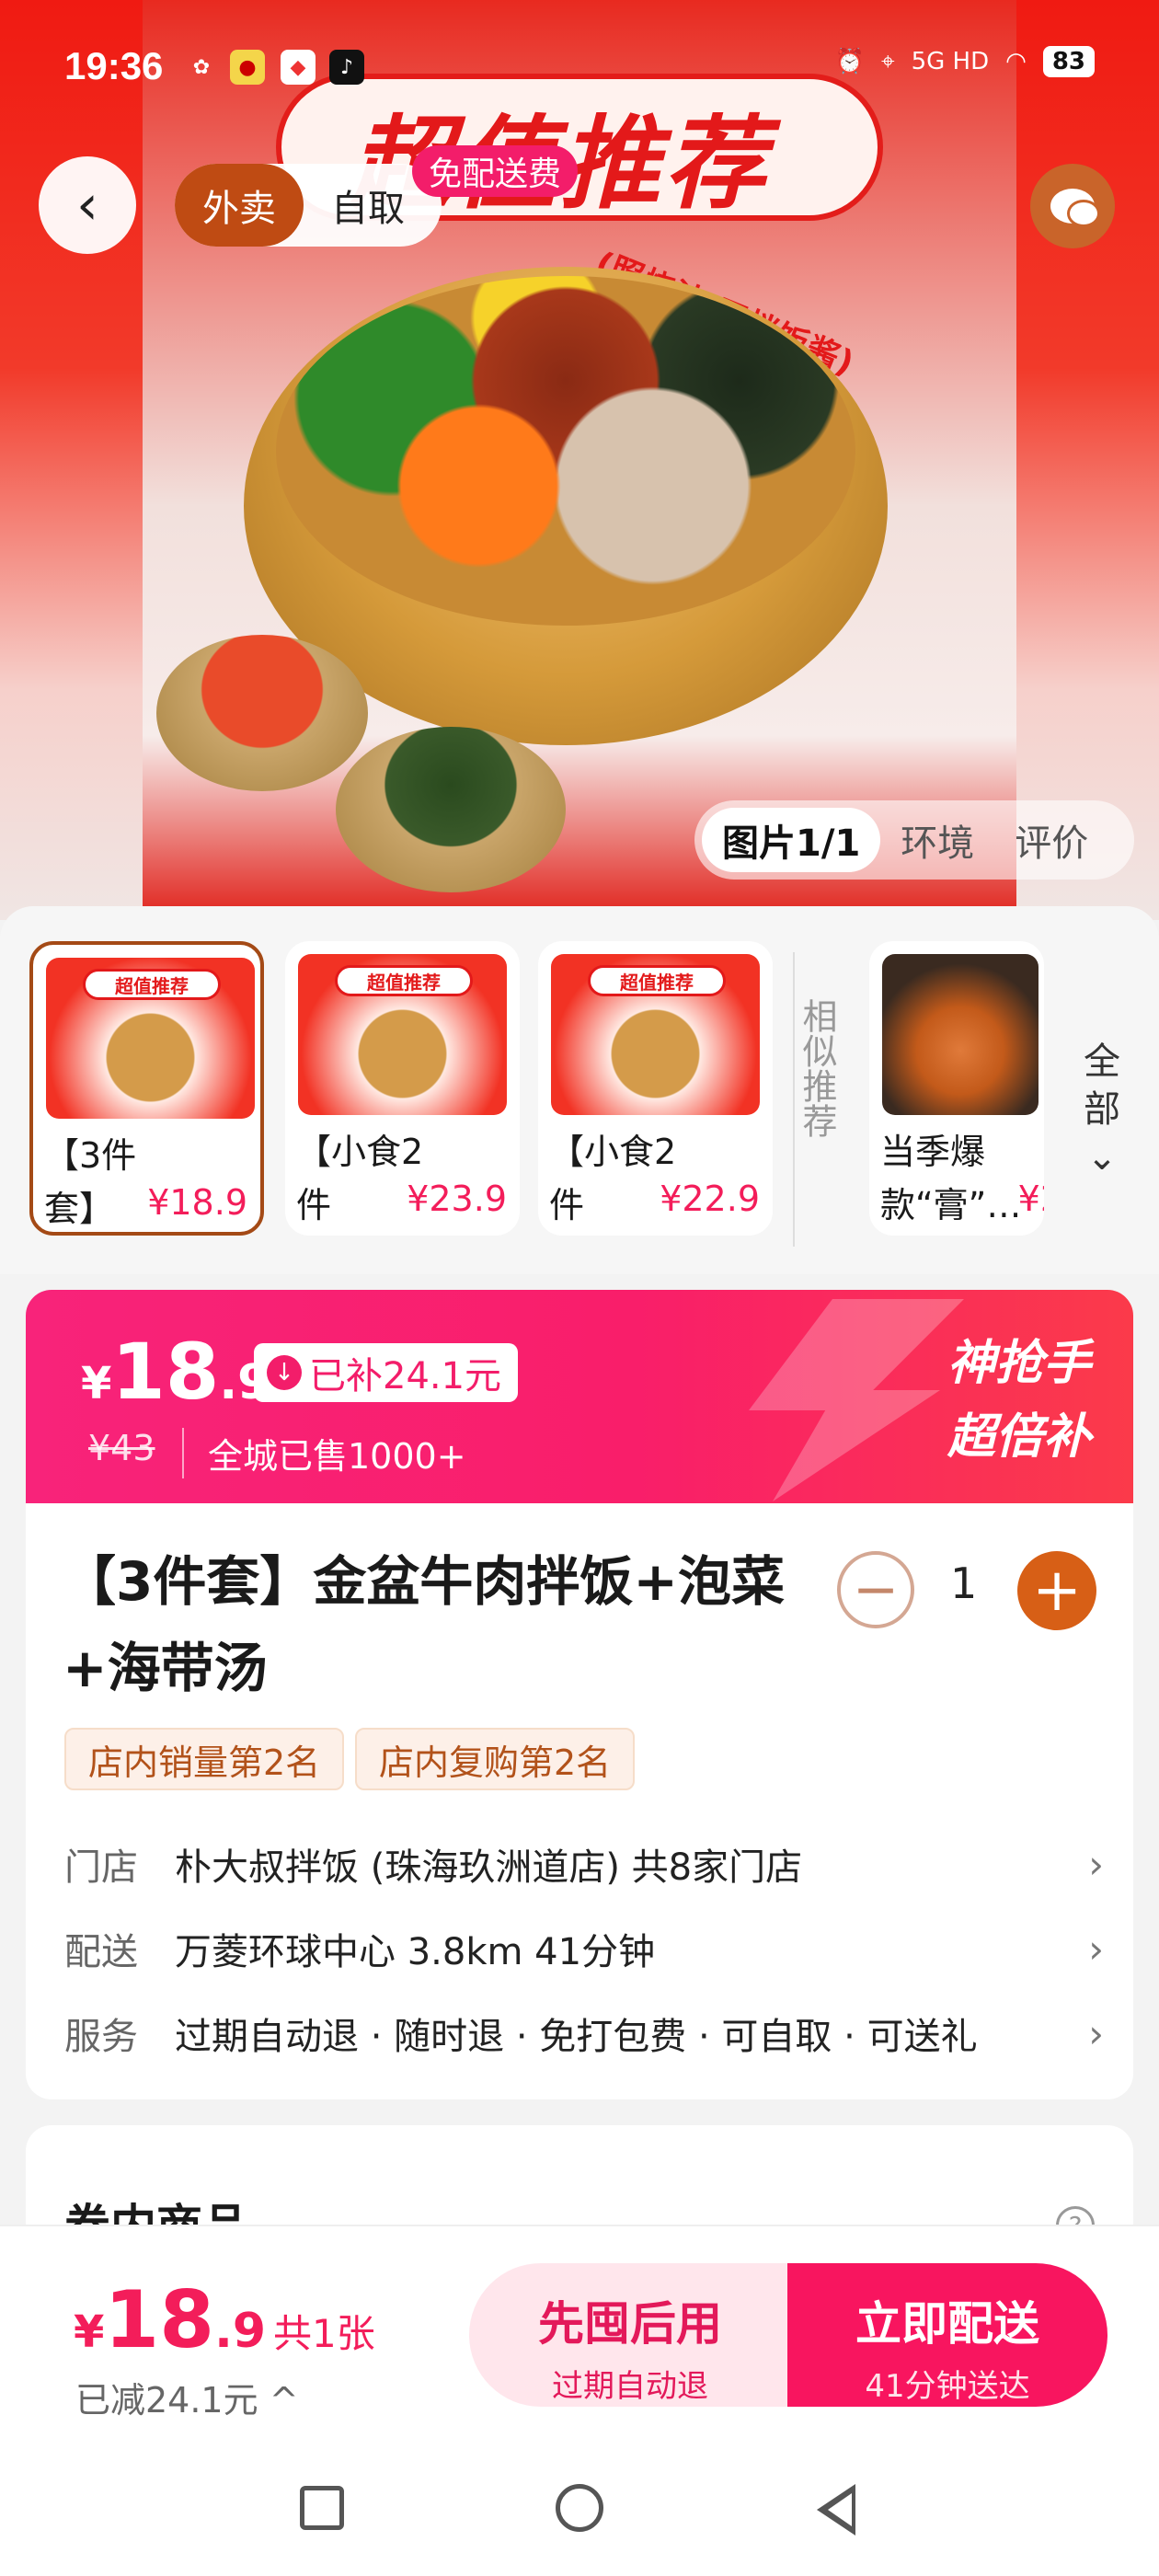 The image size is (1159, 2576). Describe the element at coordinates (284, 1372) in the screenshot. I see `arrow-down-icon: ↓` at that location.